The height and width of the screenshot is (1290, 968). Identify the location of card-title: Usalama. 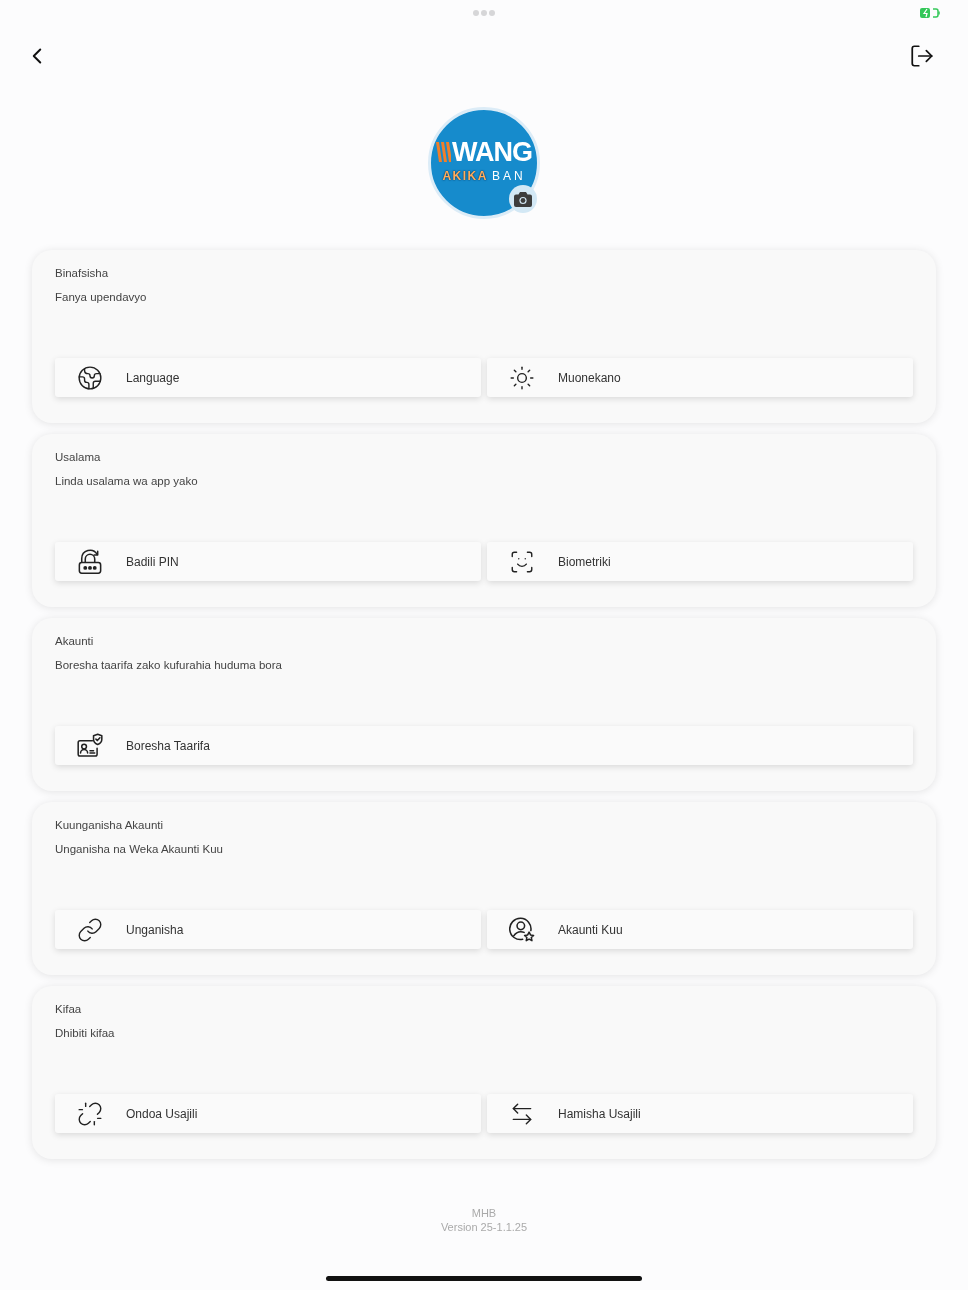
(78, 457).